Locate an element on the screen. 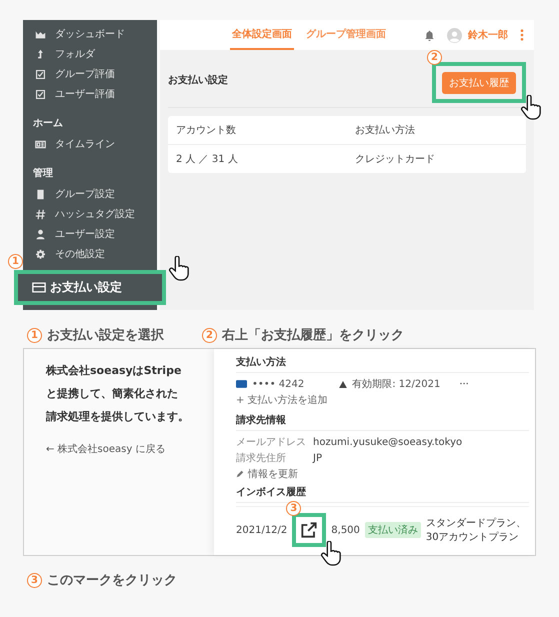 The image size is (559, 617). sidebar-item: フォルダ is located at coordinates (90, 54).